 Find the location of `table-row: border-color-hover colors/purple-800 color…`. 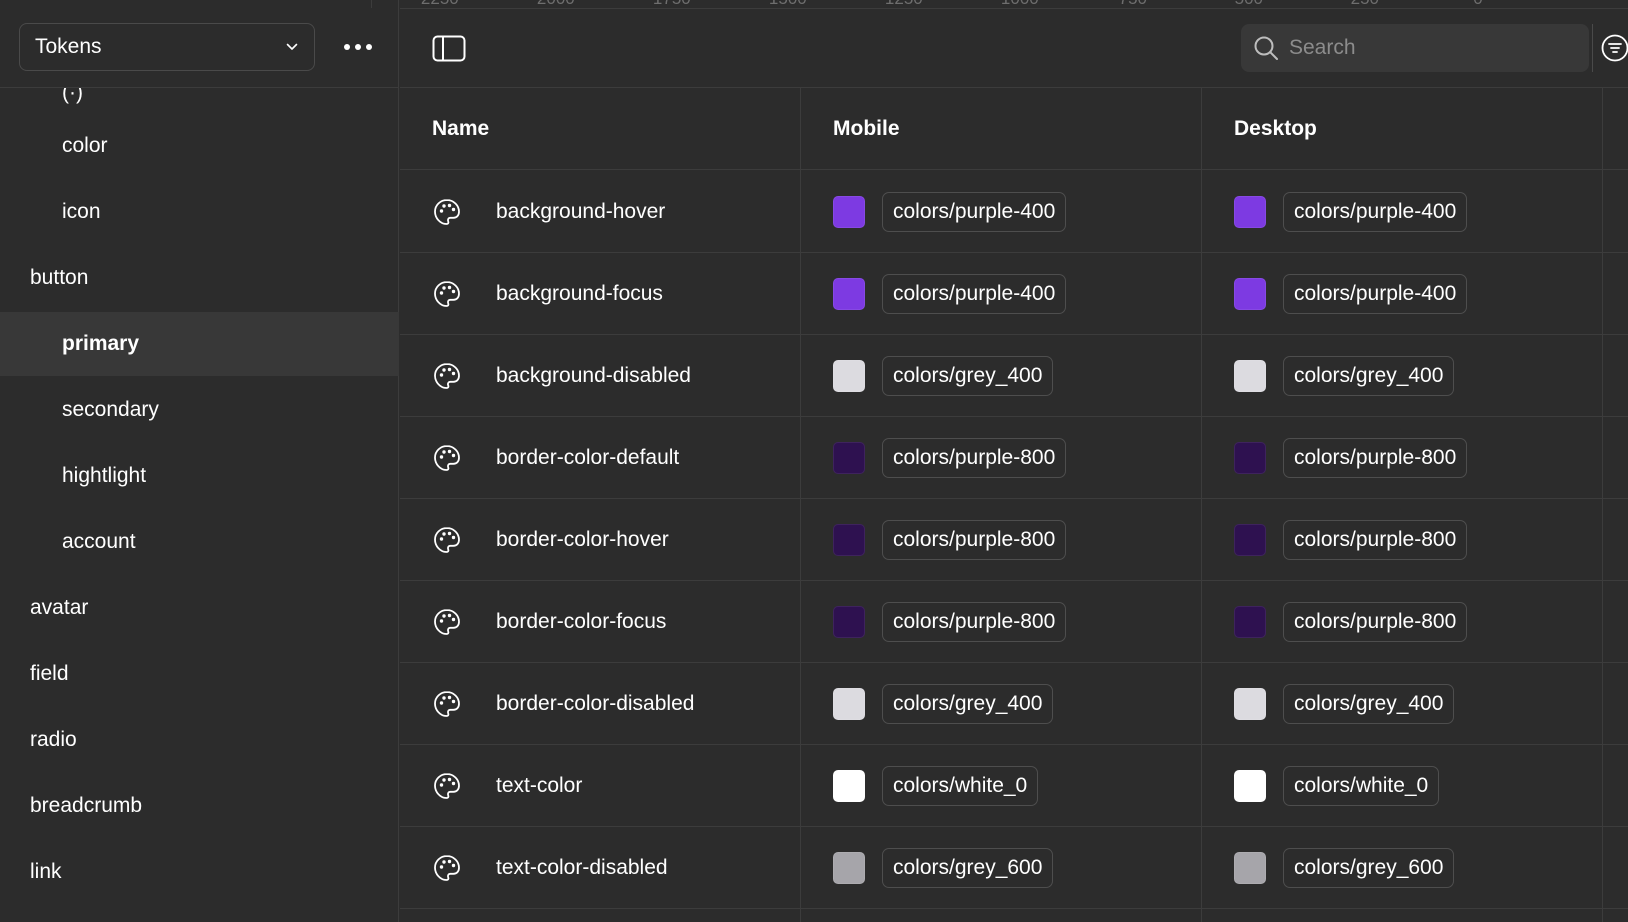

table-row: border-color-hover colors/purple-800 color… is located at coordinates (1014, 540).